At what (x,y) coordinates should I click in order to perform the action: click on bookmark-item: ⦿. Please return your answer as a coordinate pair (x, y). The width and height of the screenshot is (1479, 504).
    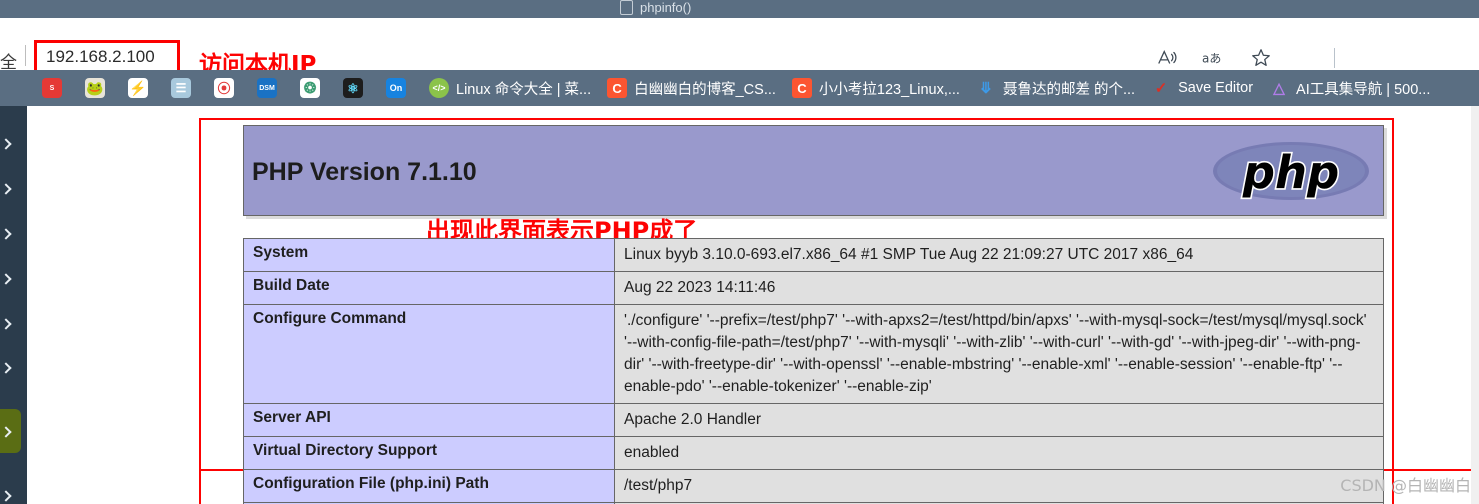
    Looking at the image, I should click on (227, 88).